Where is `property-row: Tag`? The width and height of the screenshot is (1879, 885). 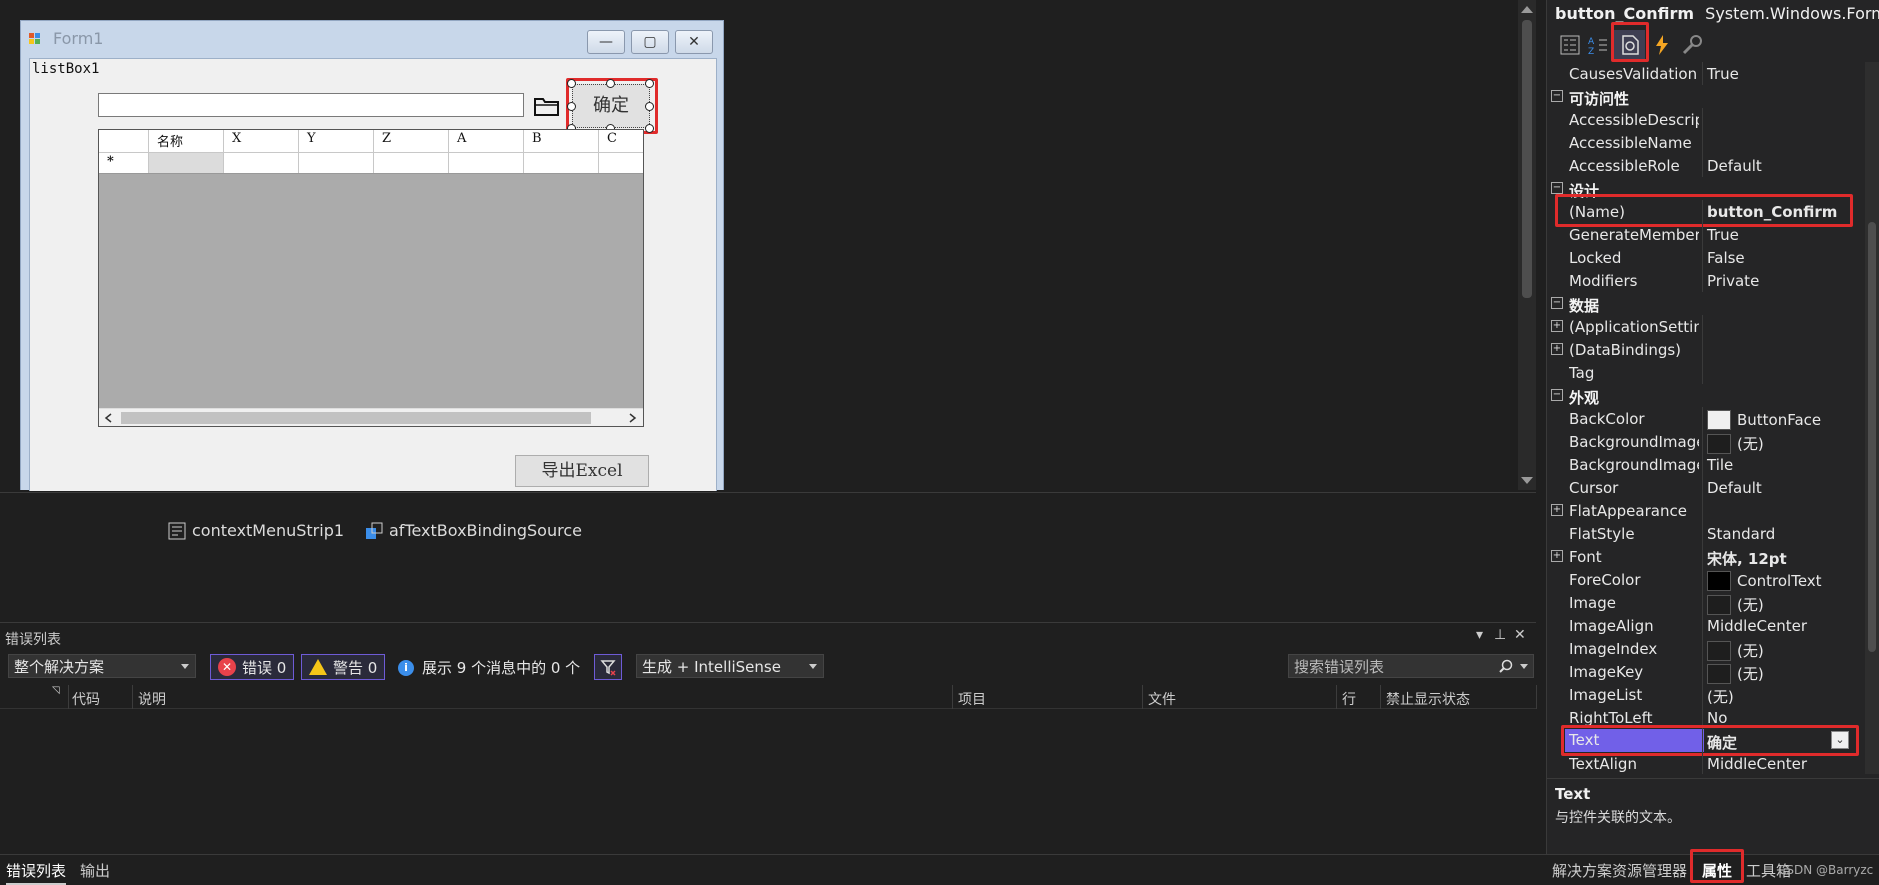 property-row: Tag is located at coordinates (1705, 372).